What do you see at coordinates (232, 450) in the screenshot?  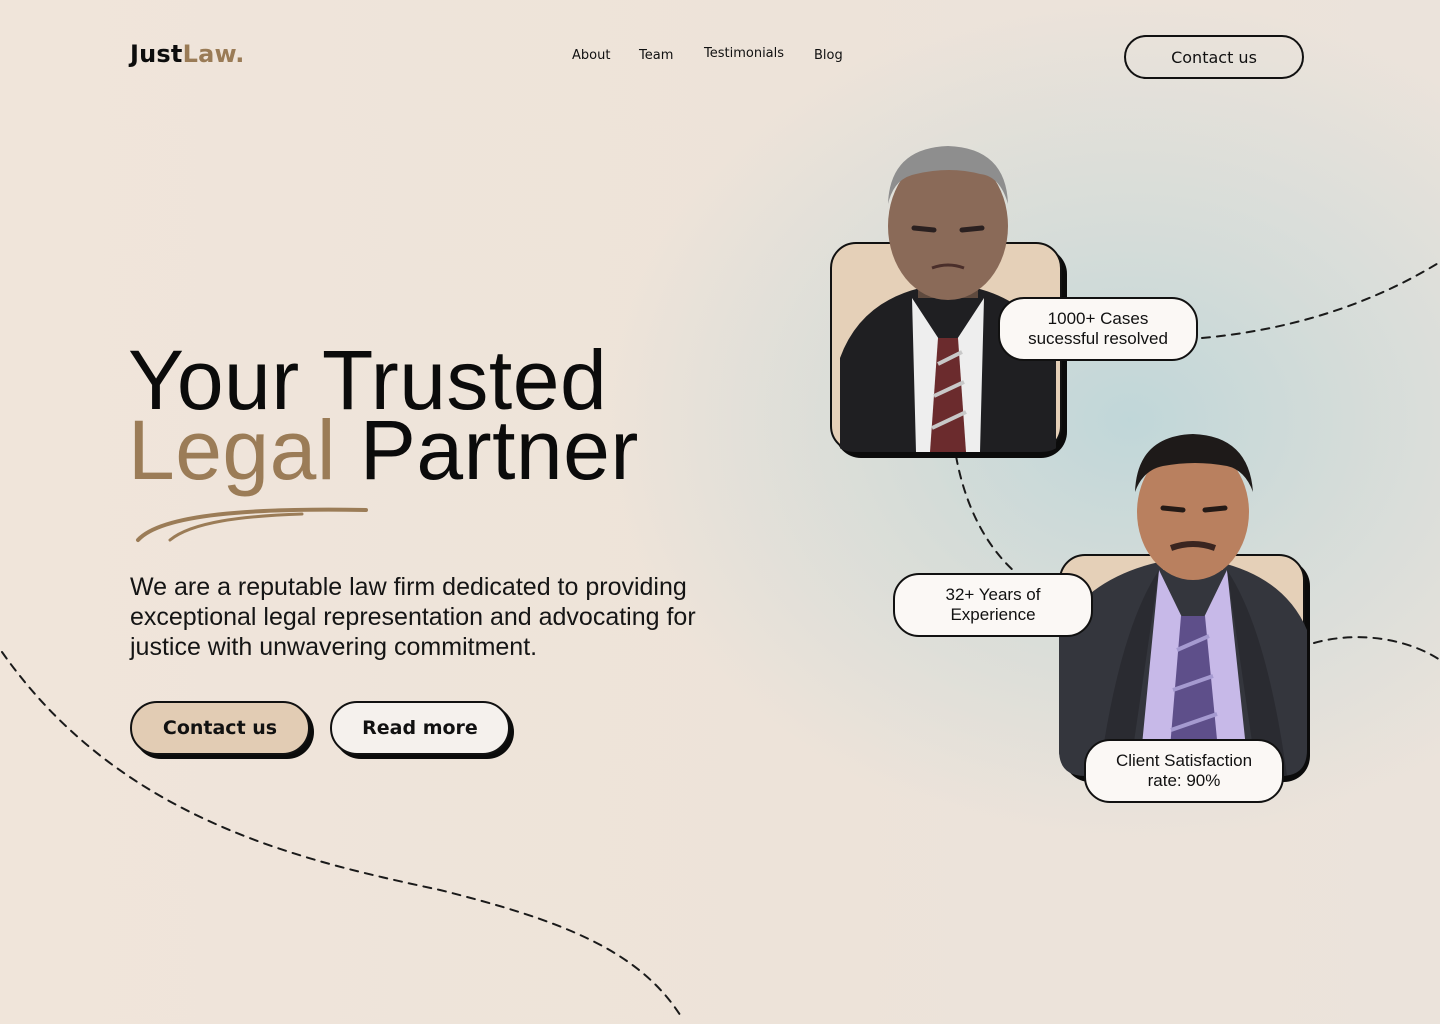 I see `hero-title-accent: Legal` at bounding box center [232, 450].